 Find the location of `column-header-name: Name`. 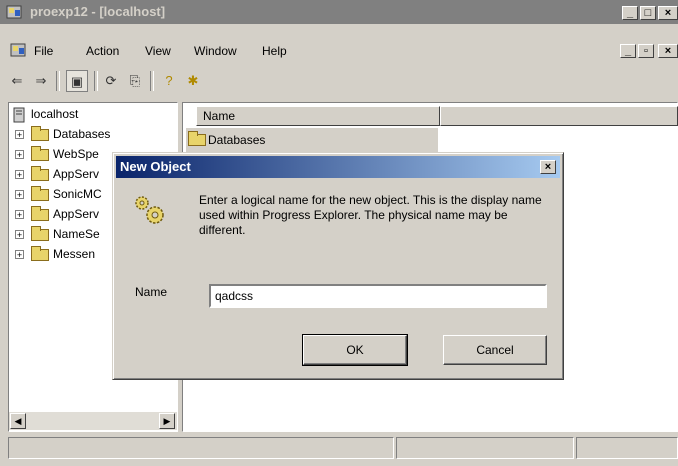

column-header-name: Name is located at coordinates (318, 116).